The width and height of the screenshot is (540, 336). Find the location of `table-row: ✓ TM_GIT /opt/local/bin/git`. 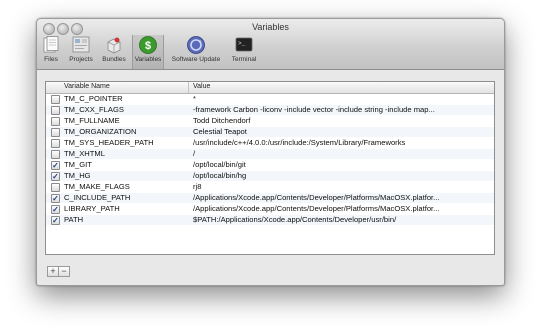

table-row: ✓ TM_GIT /opt/local/bin/git is located at coordinates (270, 165).